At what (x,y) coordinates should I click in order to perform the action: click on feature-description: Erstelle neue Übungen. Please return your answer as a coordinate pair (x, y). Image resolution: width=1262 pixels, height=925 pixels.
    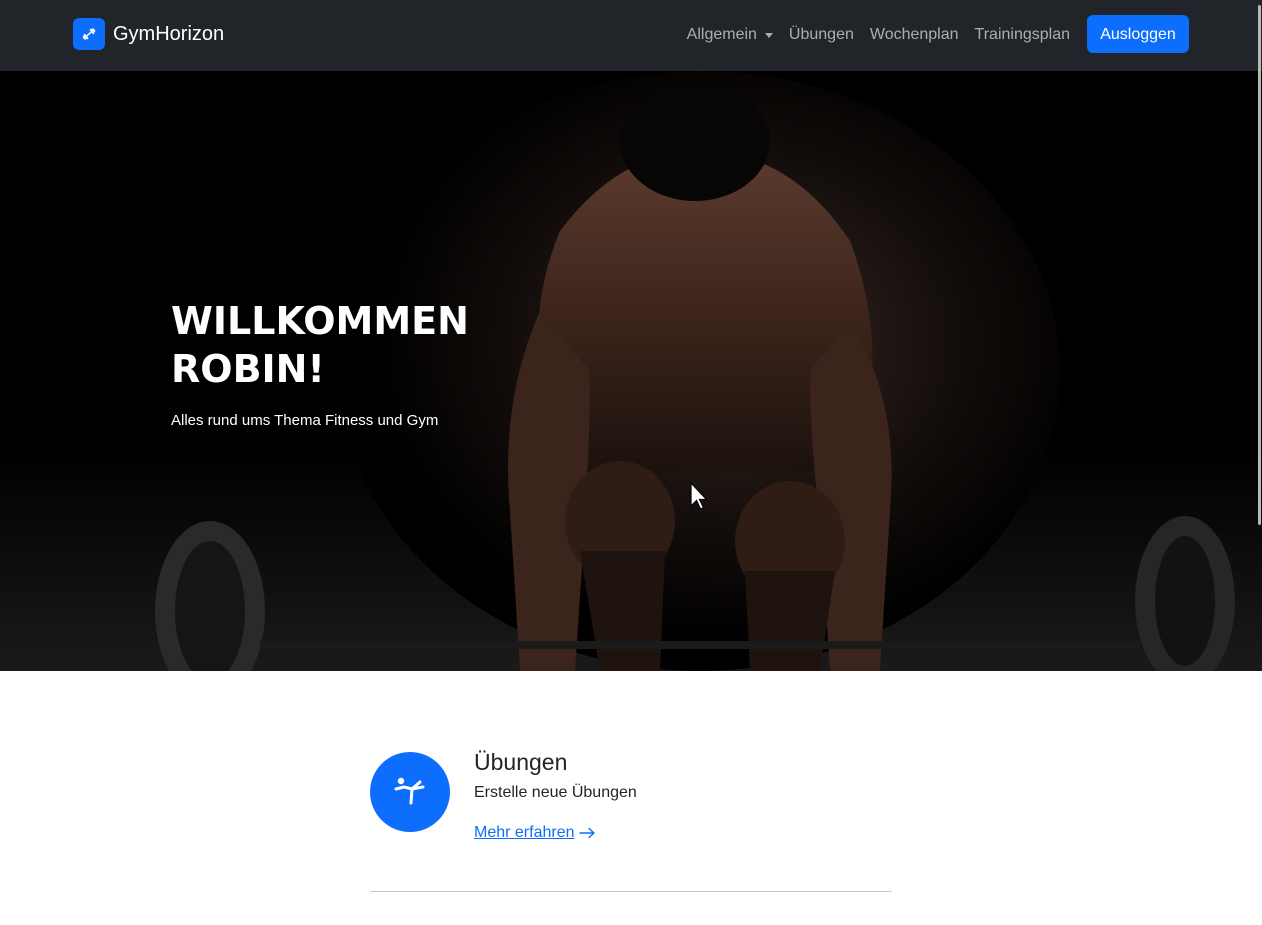
    Looking at the image, I should click on (555, 792).